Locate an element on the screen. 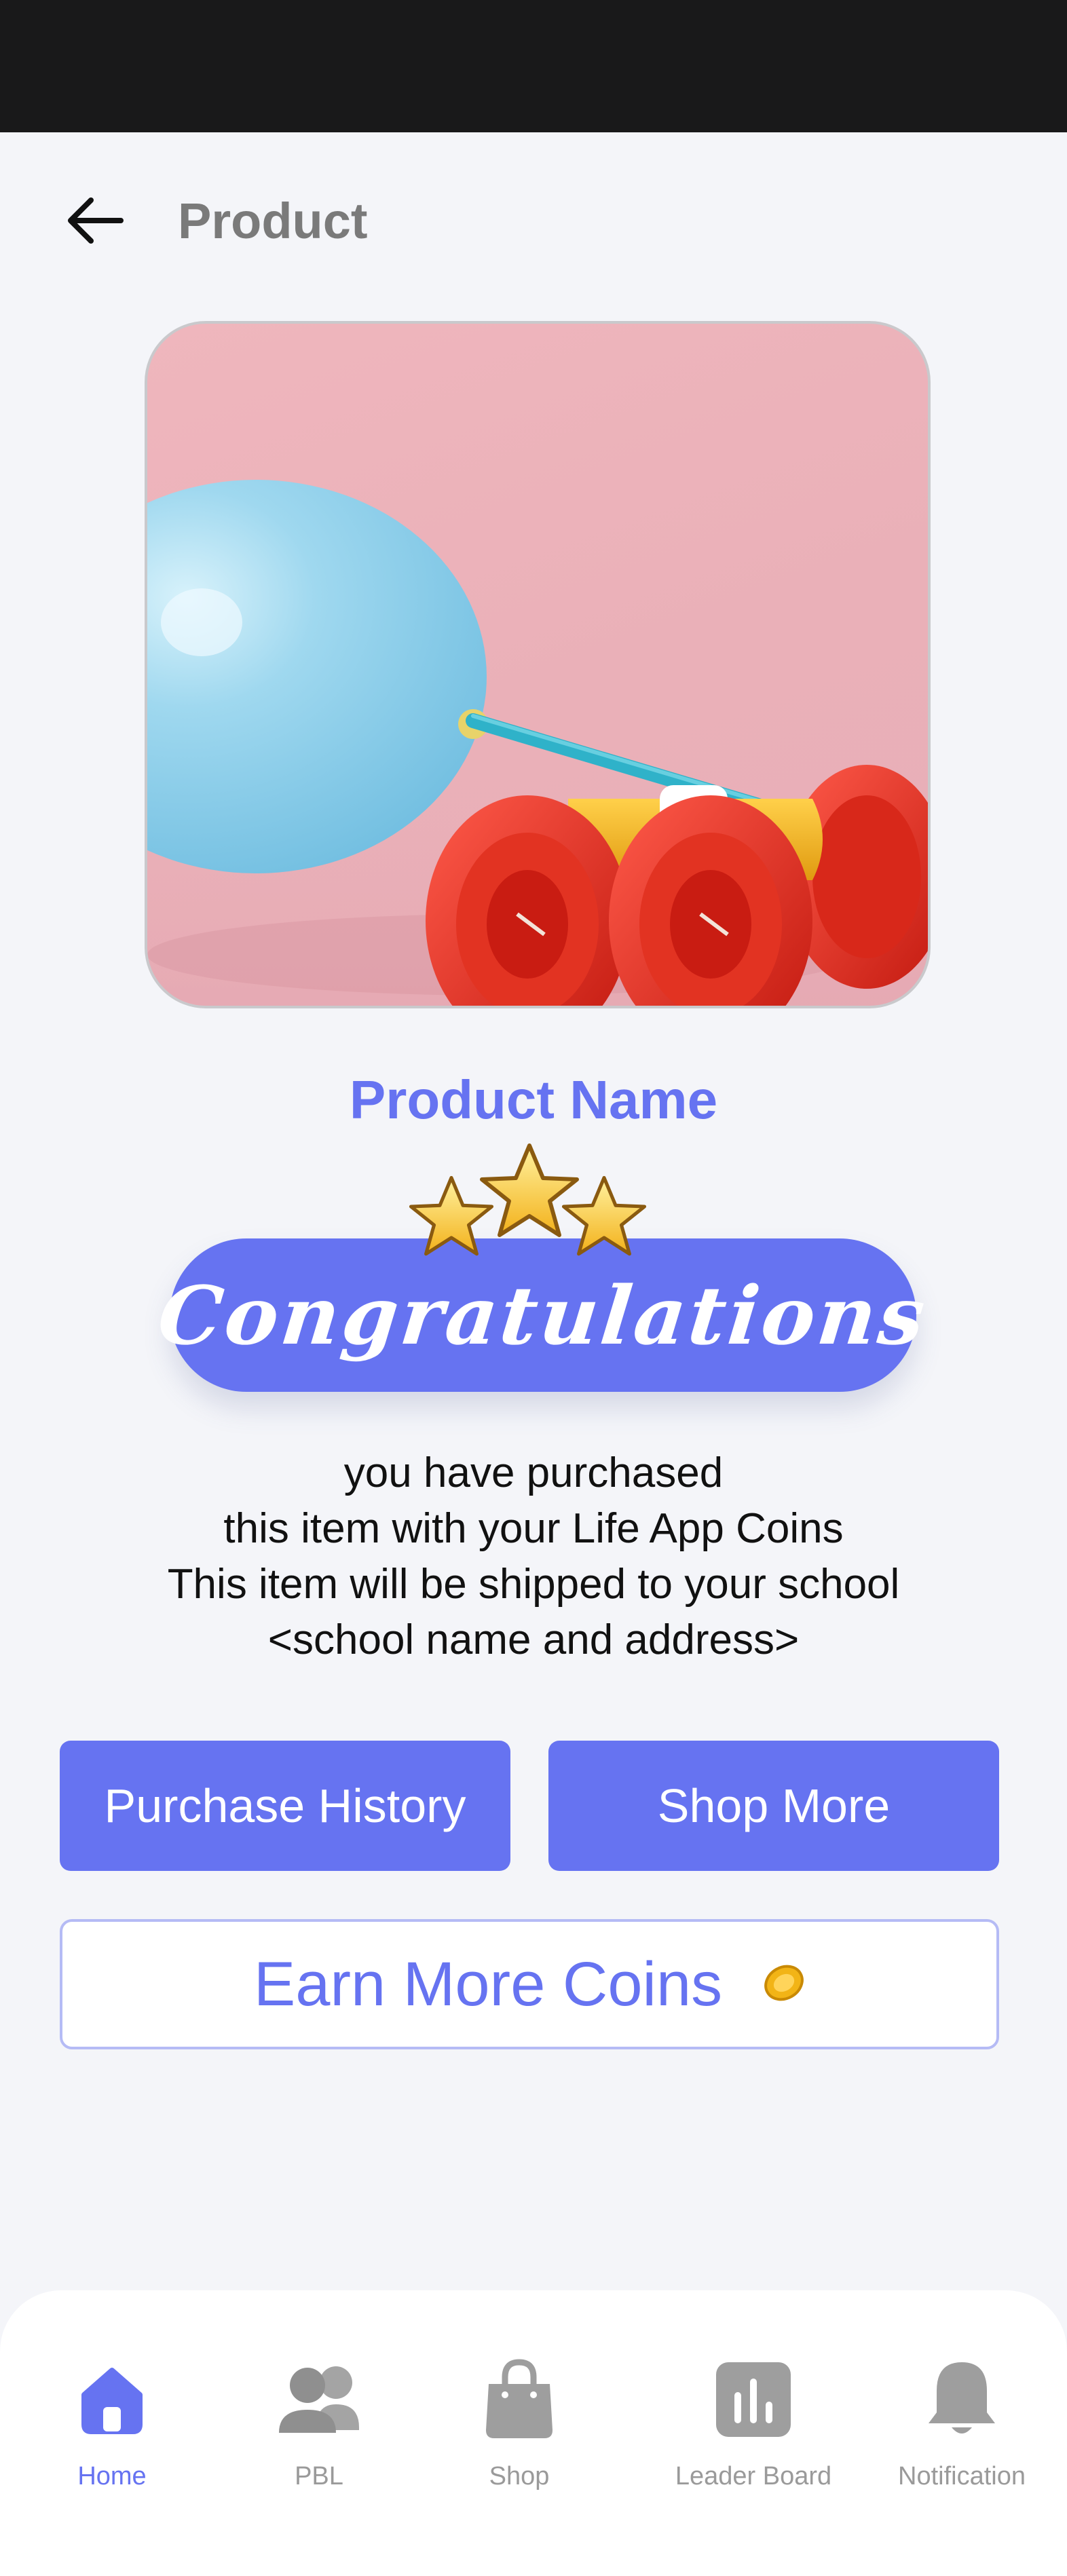  arrow-left-icon is located at coordinates (96, 220).